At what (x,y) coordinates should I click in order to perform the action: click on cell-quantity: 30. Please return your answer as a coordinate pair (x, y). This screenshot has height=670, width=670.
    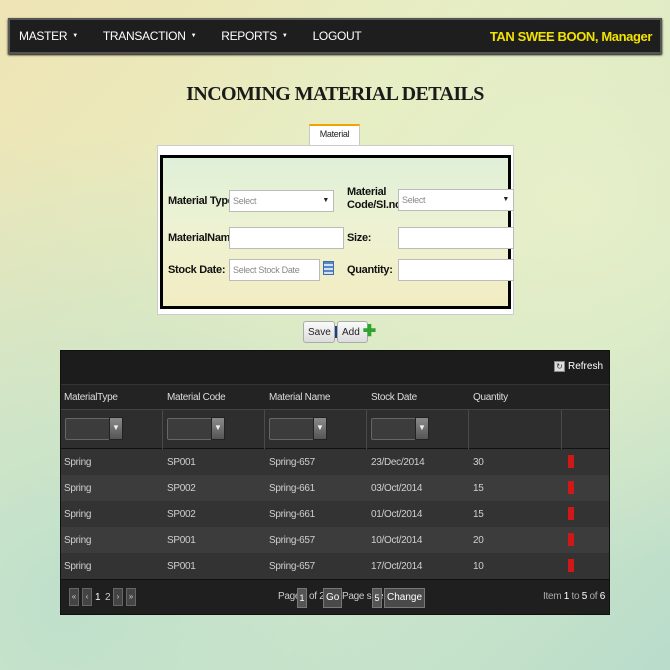
    Looking at the image, I should click on (478, 462).